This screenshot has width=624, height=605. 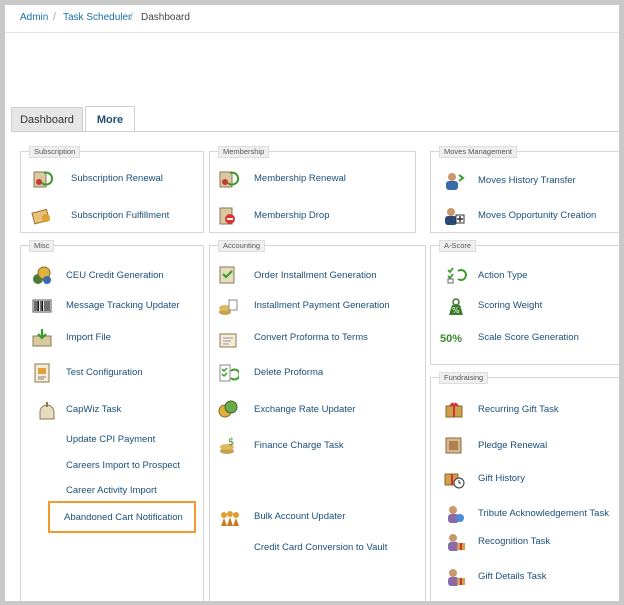 What do you see at coordinates (123, 305) in the screenshot?
I see `message-tracking-updater-link: Message Tracking Updater` at bounding box center [123, 305].